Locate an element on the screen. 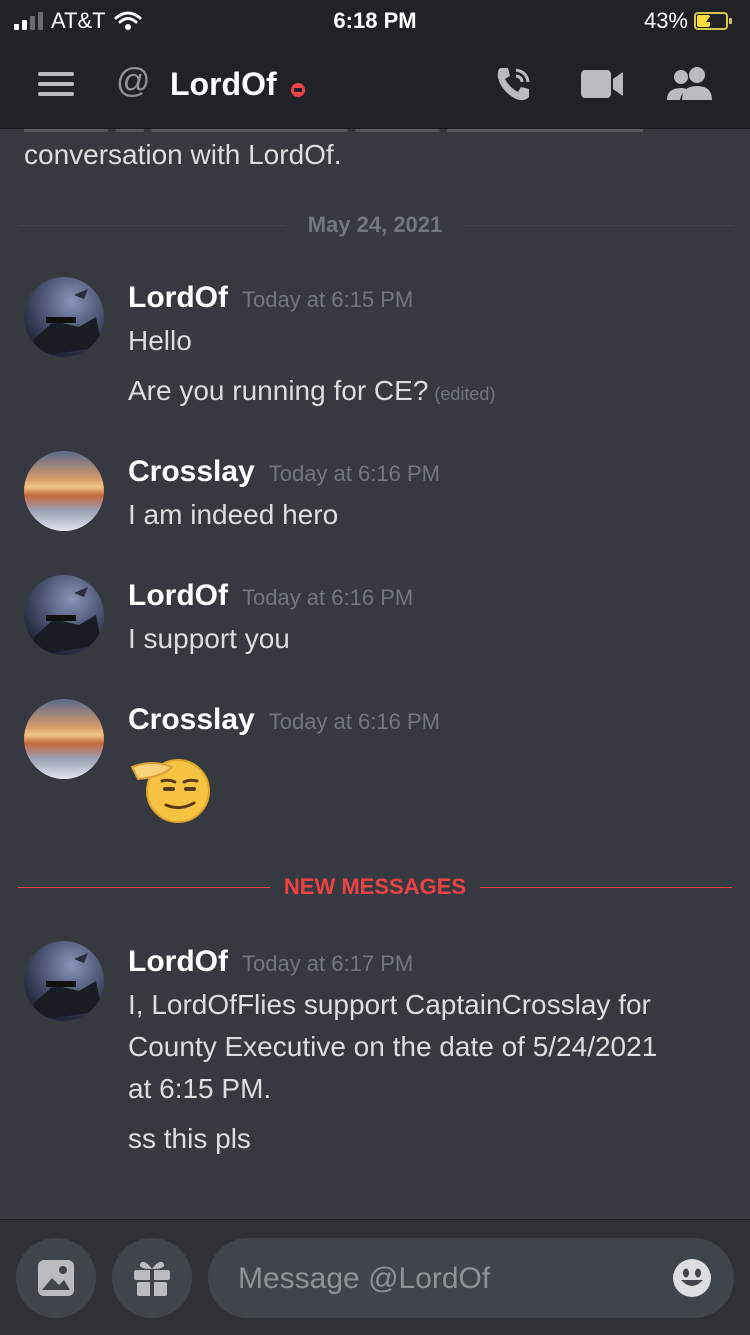  message-text: I am indeed hero is located at coordinates (233, 514).